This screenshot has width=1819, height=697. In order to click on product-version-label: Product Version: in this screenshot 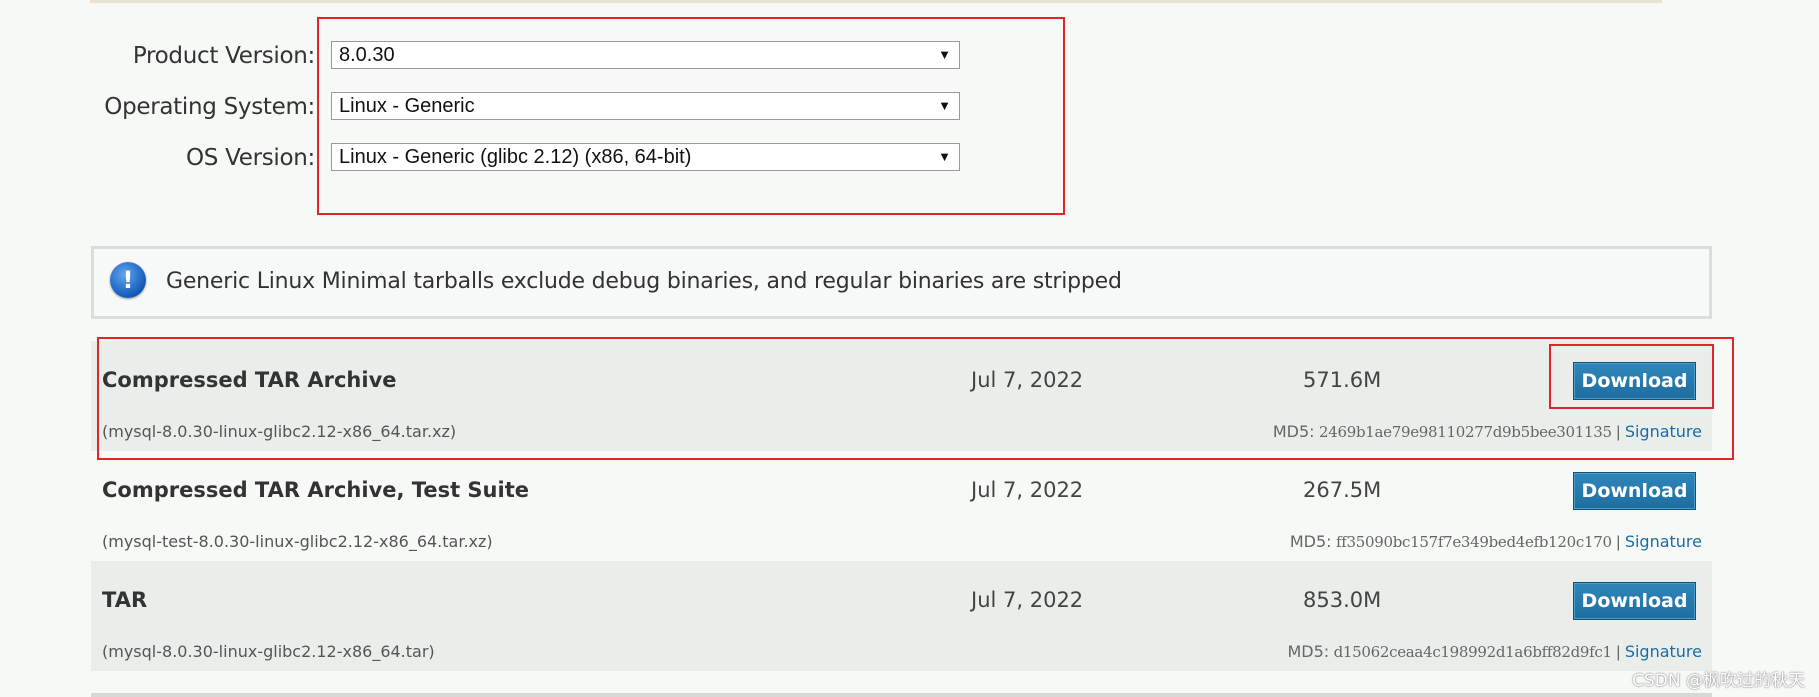, I will do `click(223, 56)`.